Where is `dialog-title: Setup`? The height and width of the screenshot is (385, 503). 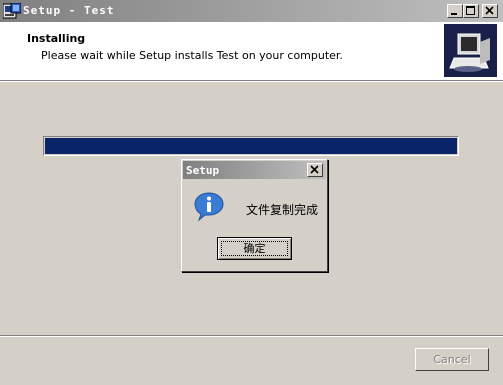
dialog-title: Setup is located at coordinates (203, 170).